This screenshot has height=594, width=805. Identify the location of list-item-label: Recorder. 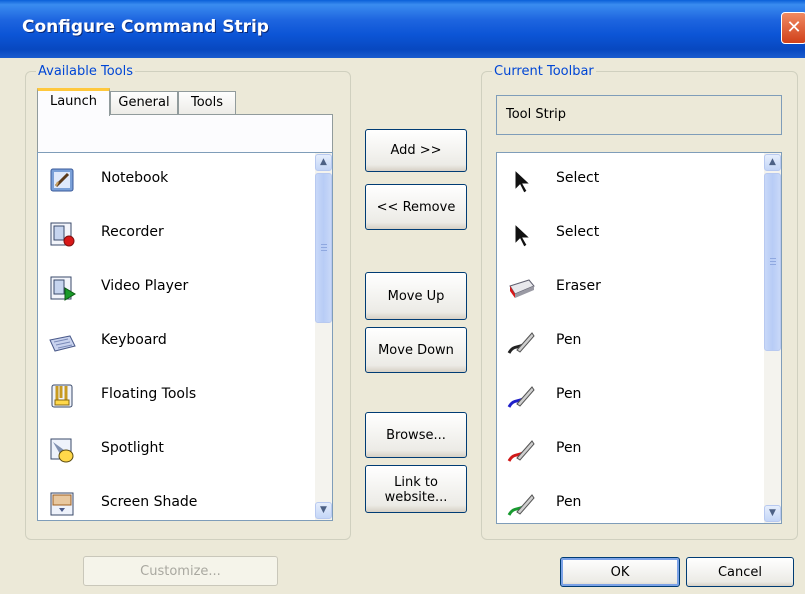
(132, 232).